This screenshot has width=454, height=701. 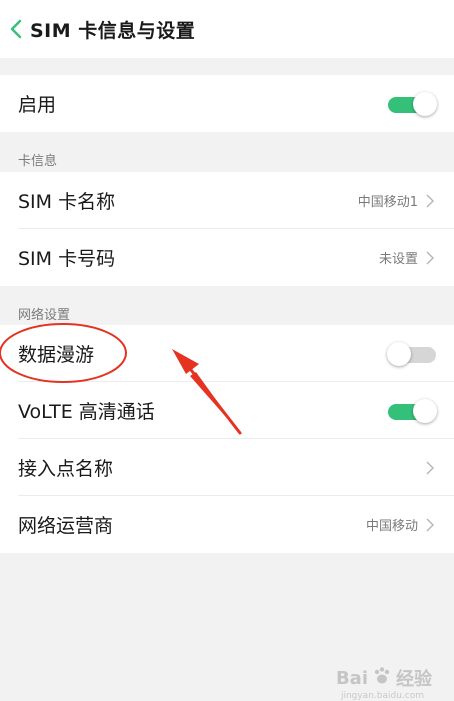 What do you see at coordinates (66, 469) in the screenshot?
I see `apn-label: 接入点名称` at bounding box center [66, 469].